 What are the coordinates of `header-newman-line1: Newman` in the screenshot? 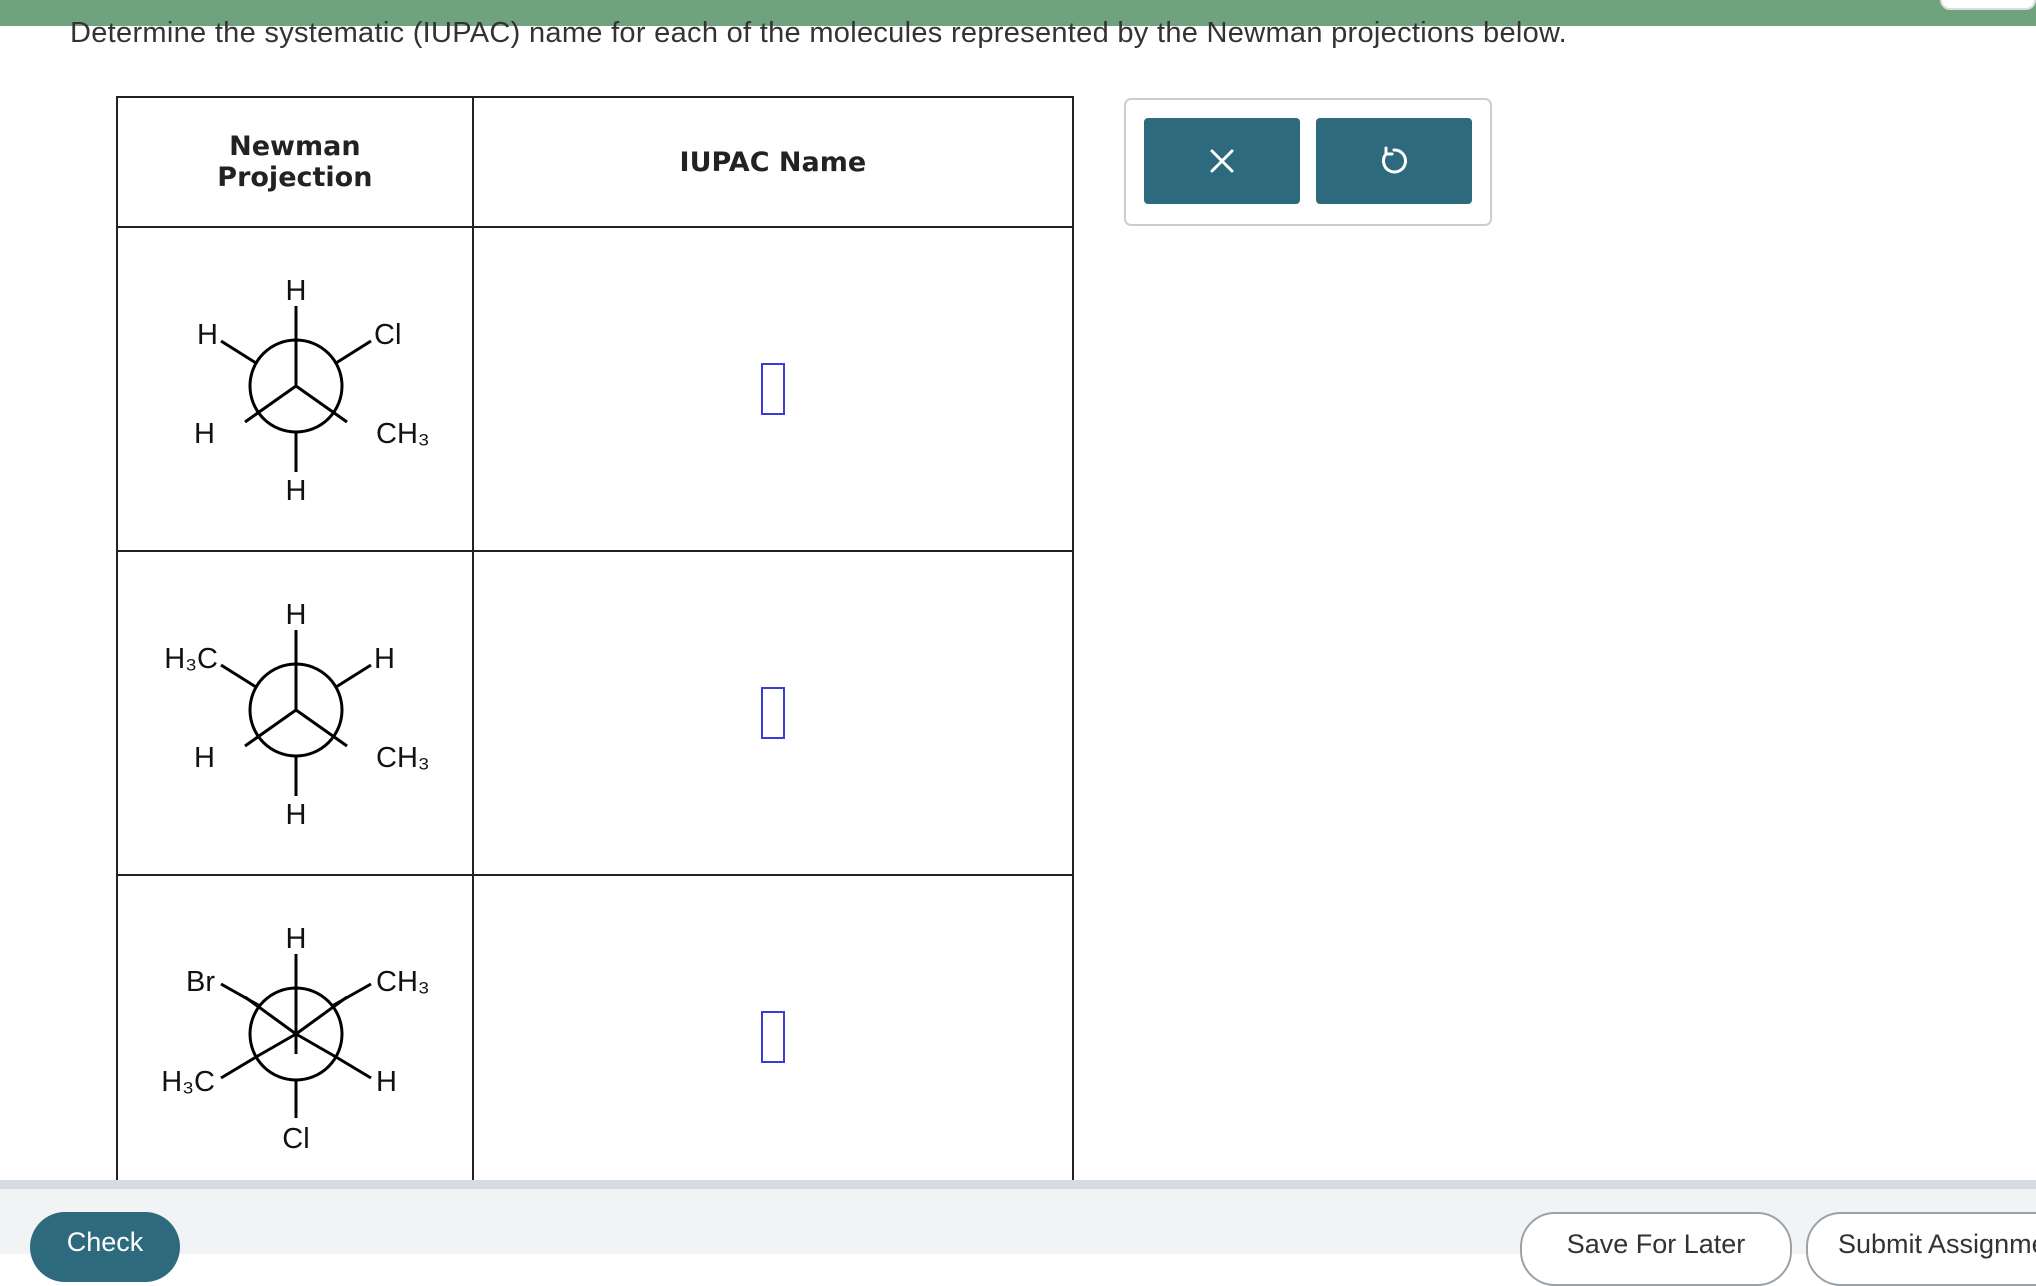 It's located at (295, 146).